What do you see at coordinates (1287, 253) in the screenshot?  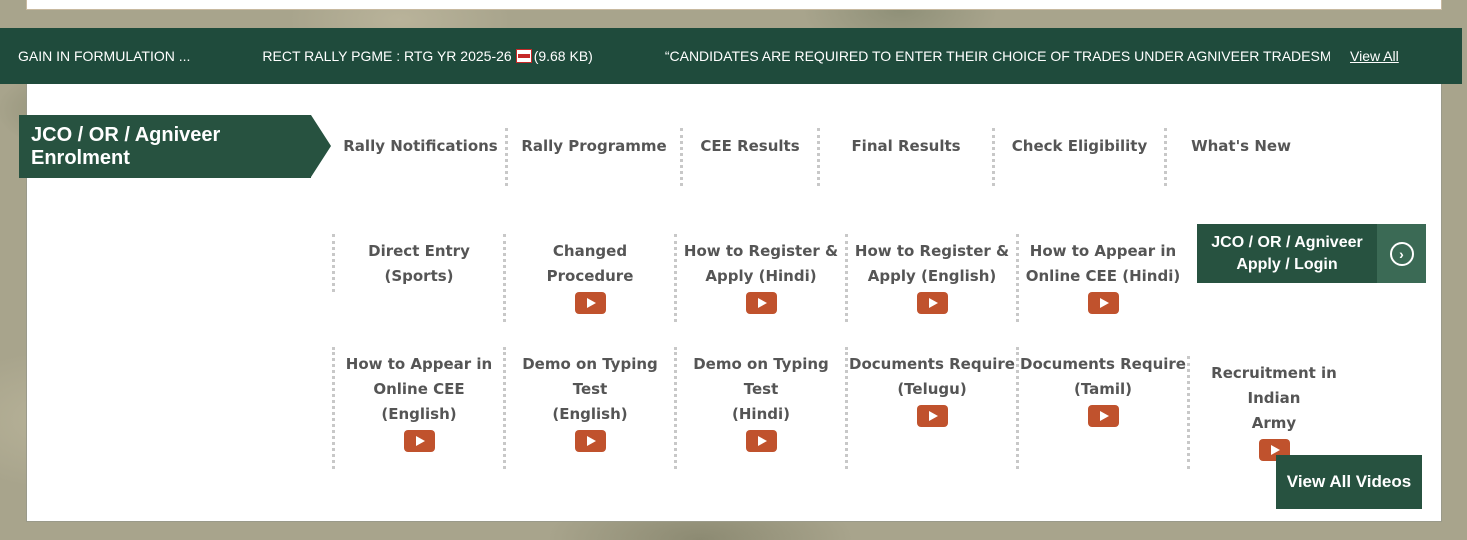 I see `apply-login-text: JCO / OR / Agniveer Apply / Login` at bounding box center [1287, 253].